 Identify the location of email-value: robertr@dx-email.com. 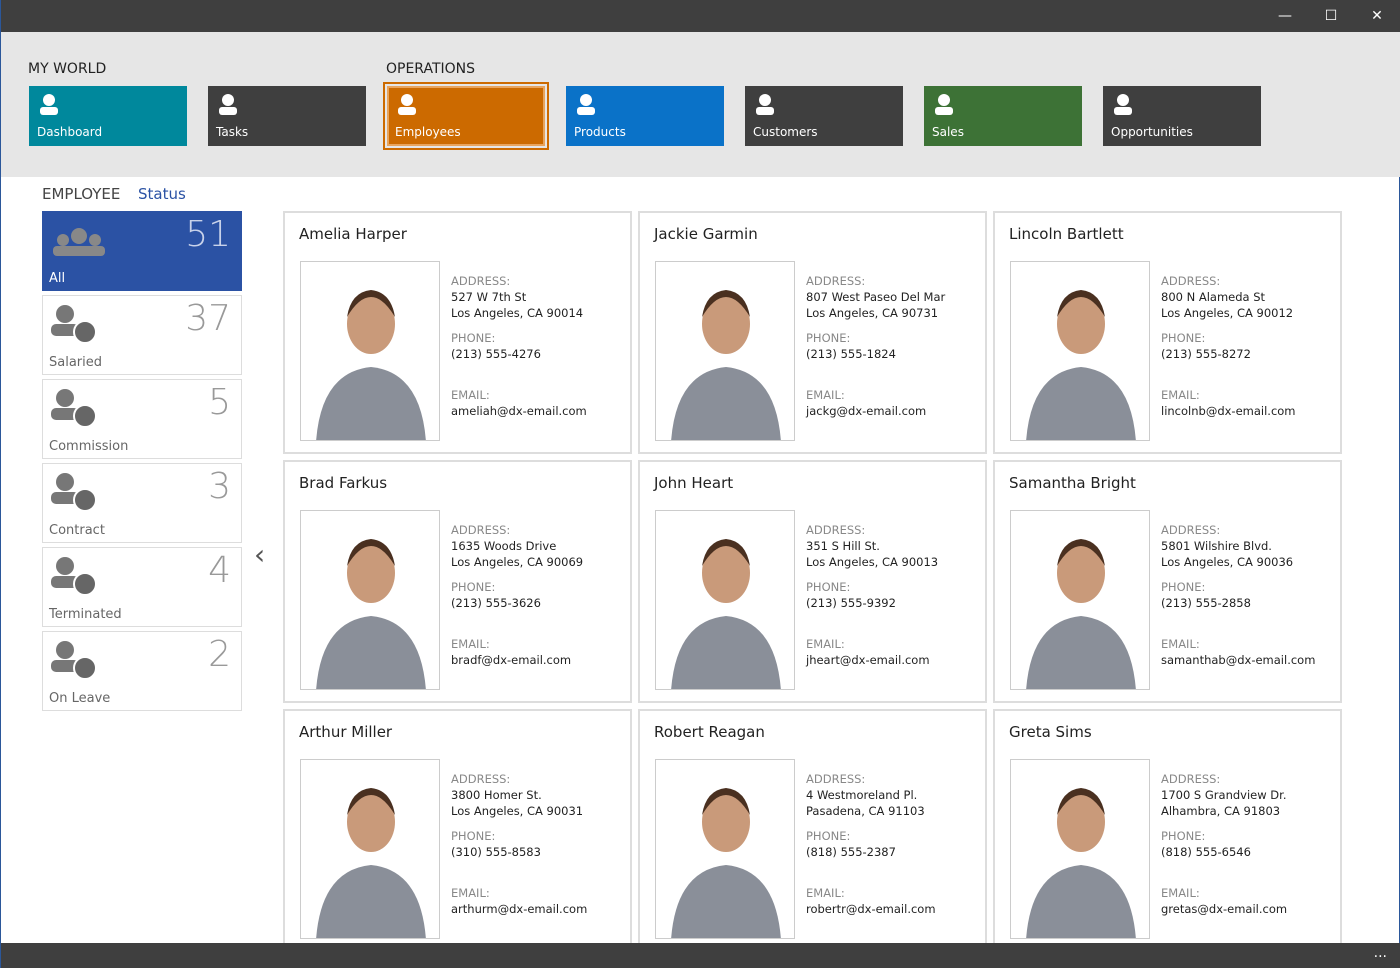
(871, 909).